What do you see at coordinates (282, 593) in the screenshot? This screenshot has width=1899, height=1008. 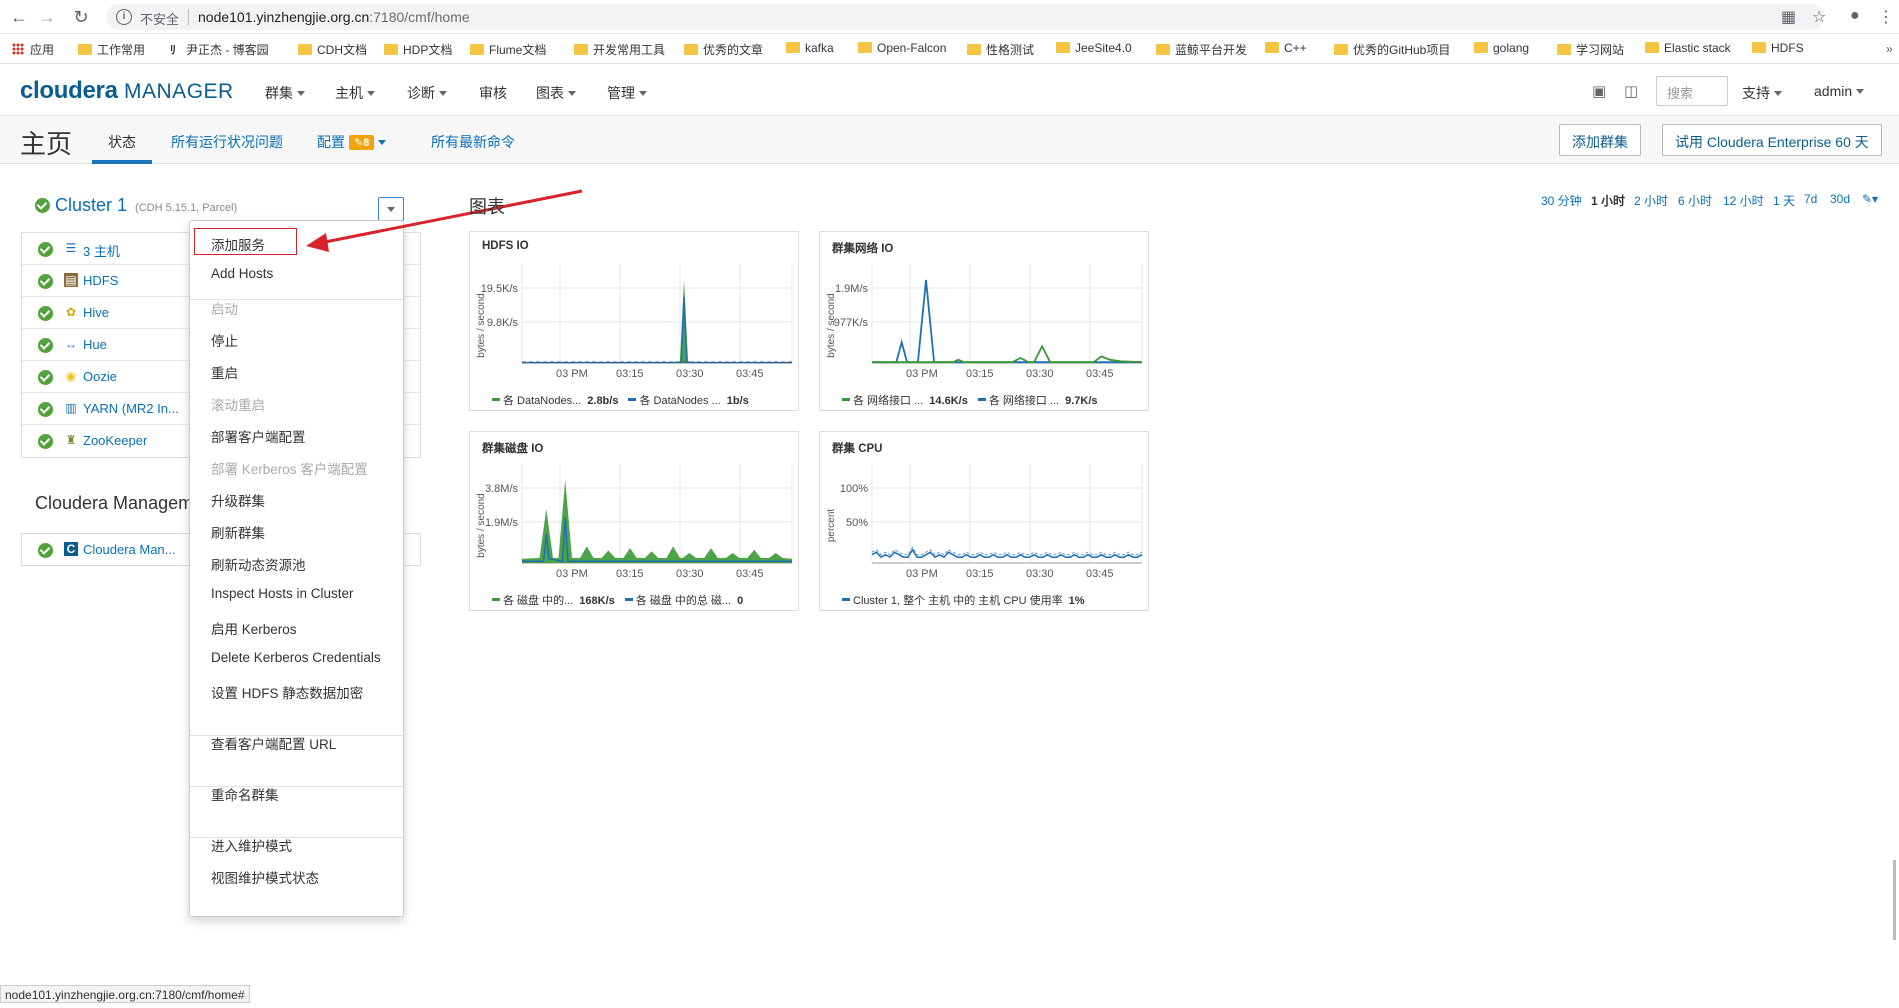 I see `menu-item: Inspect Hosts in Cluster` at bounding box center [282, 593].